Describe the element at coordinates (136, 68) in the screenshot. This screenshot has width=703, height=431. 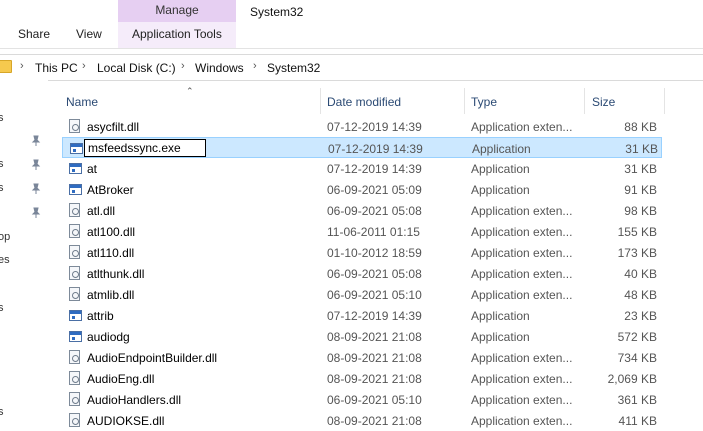
I see `breadcrumb-local-disk: Local Disk (C:)` at that location.